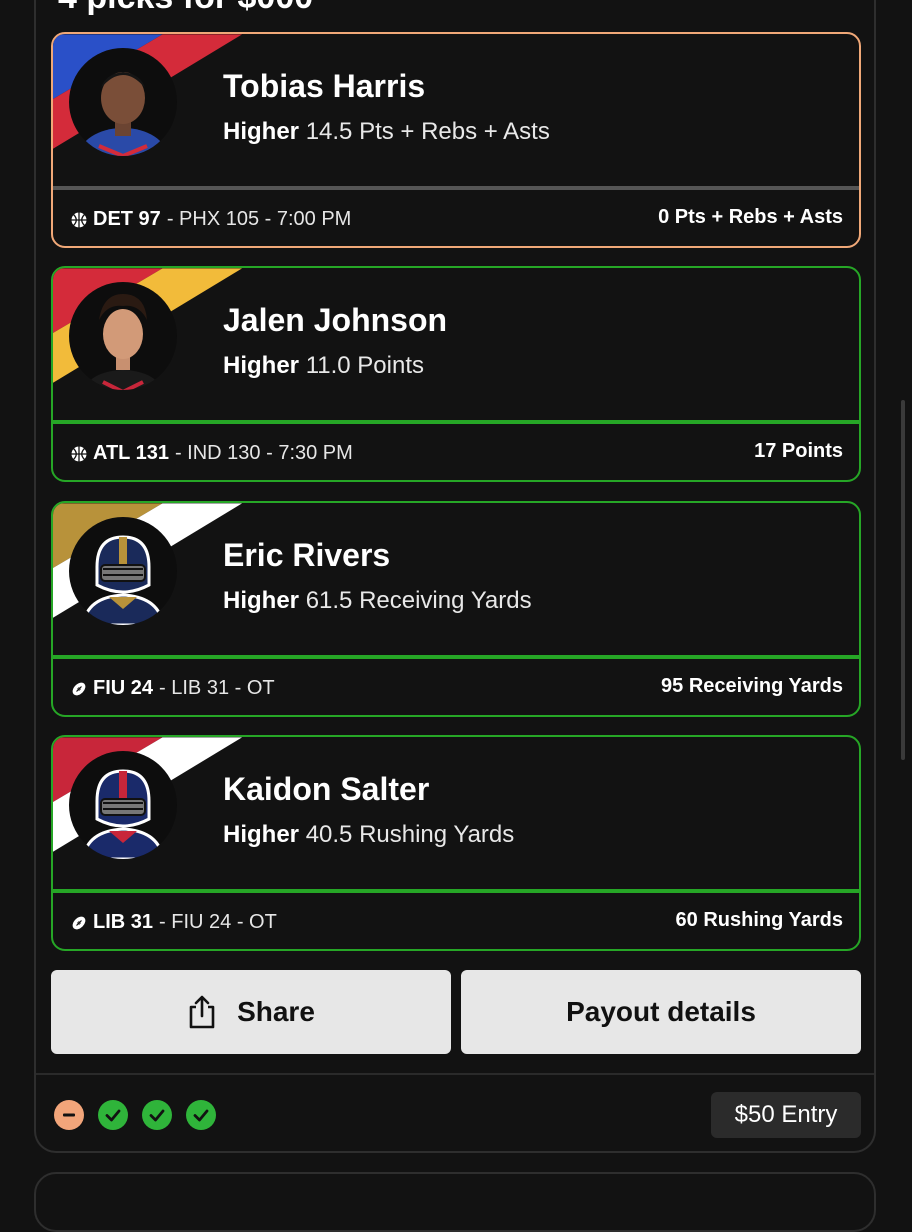 Image resolution: width=912 pixels, height=1232 pixels. I want to click on pick-status-row, so click(135, 1115).